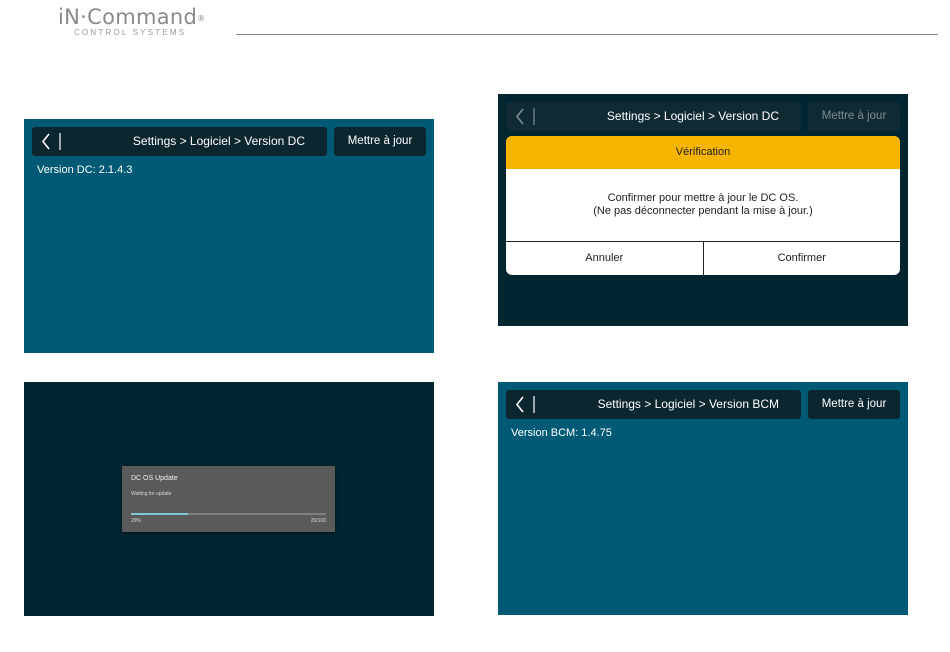 The image size is (950, 652). I want to click on breadcrumb: Settings > Logiciel > Version BCM, so click(688, 404).